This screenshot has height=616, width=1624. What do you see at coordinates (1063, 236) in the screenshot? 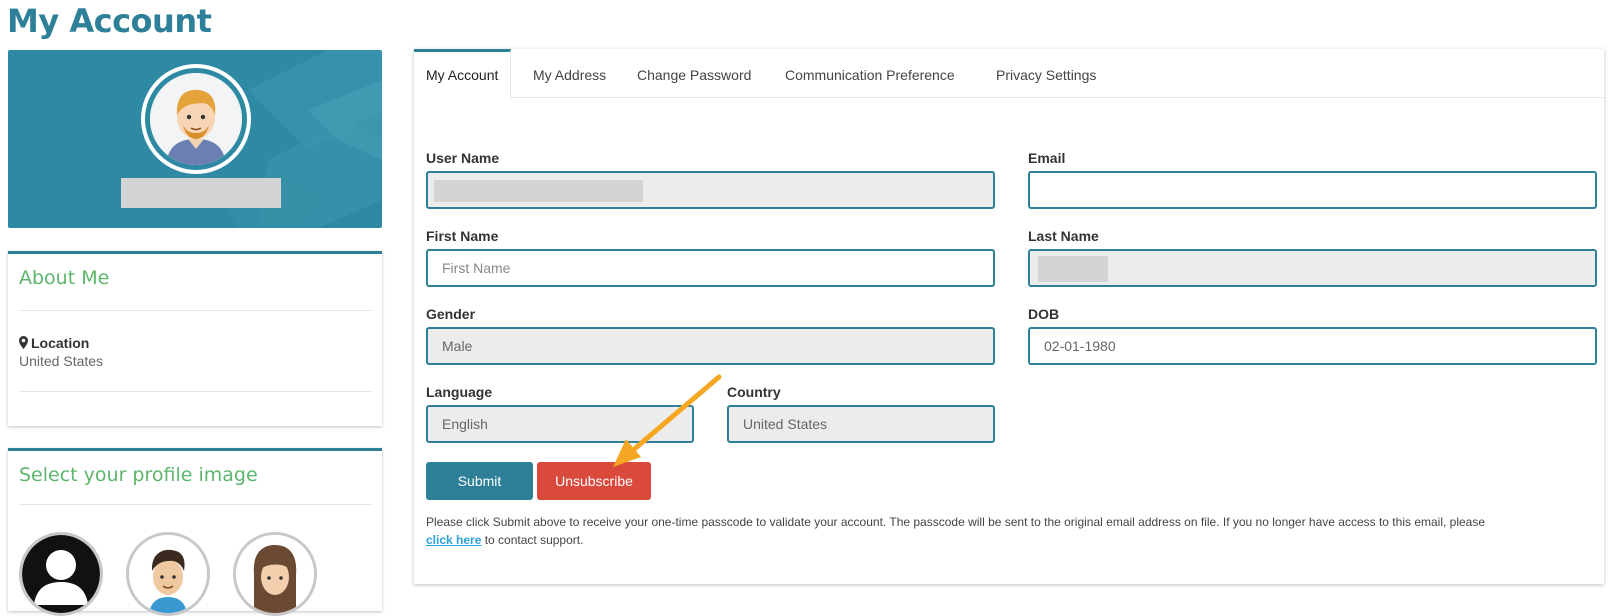
I see `last-name-label: Last Name` at bounding box center [1063, 236].